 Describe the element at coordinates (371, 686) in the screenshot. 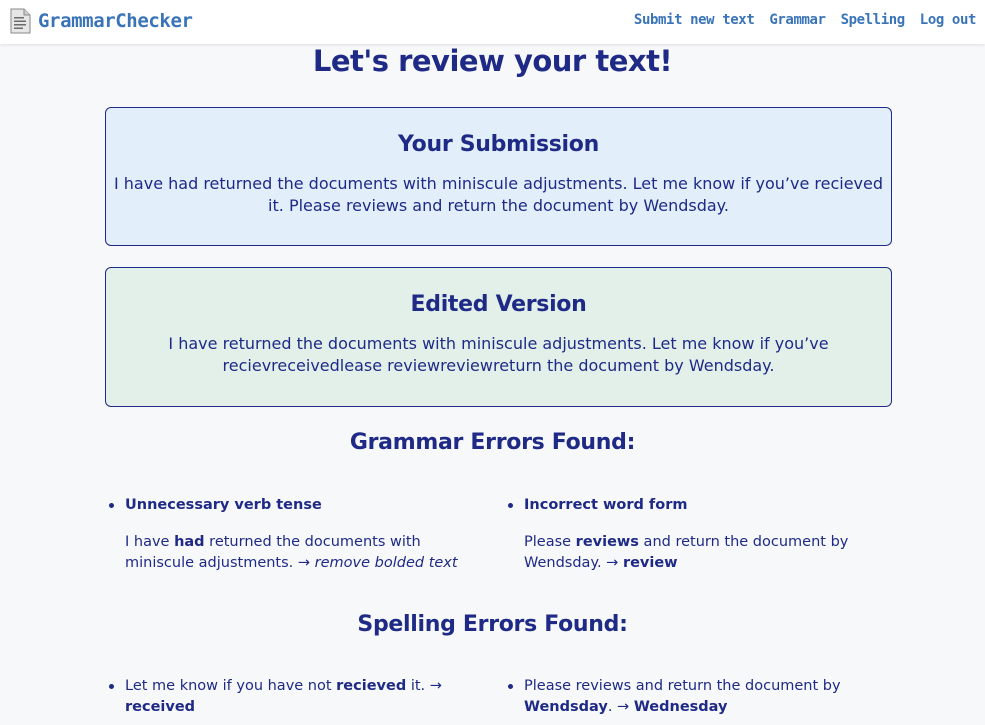

I see `error-highlight: recieved` at that location.